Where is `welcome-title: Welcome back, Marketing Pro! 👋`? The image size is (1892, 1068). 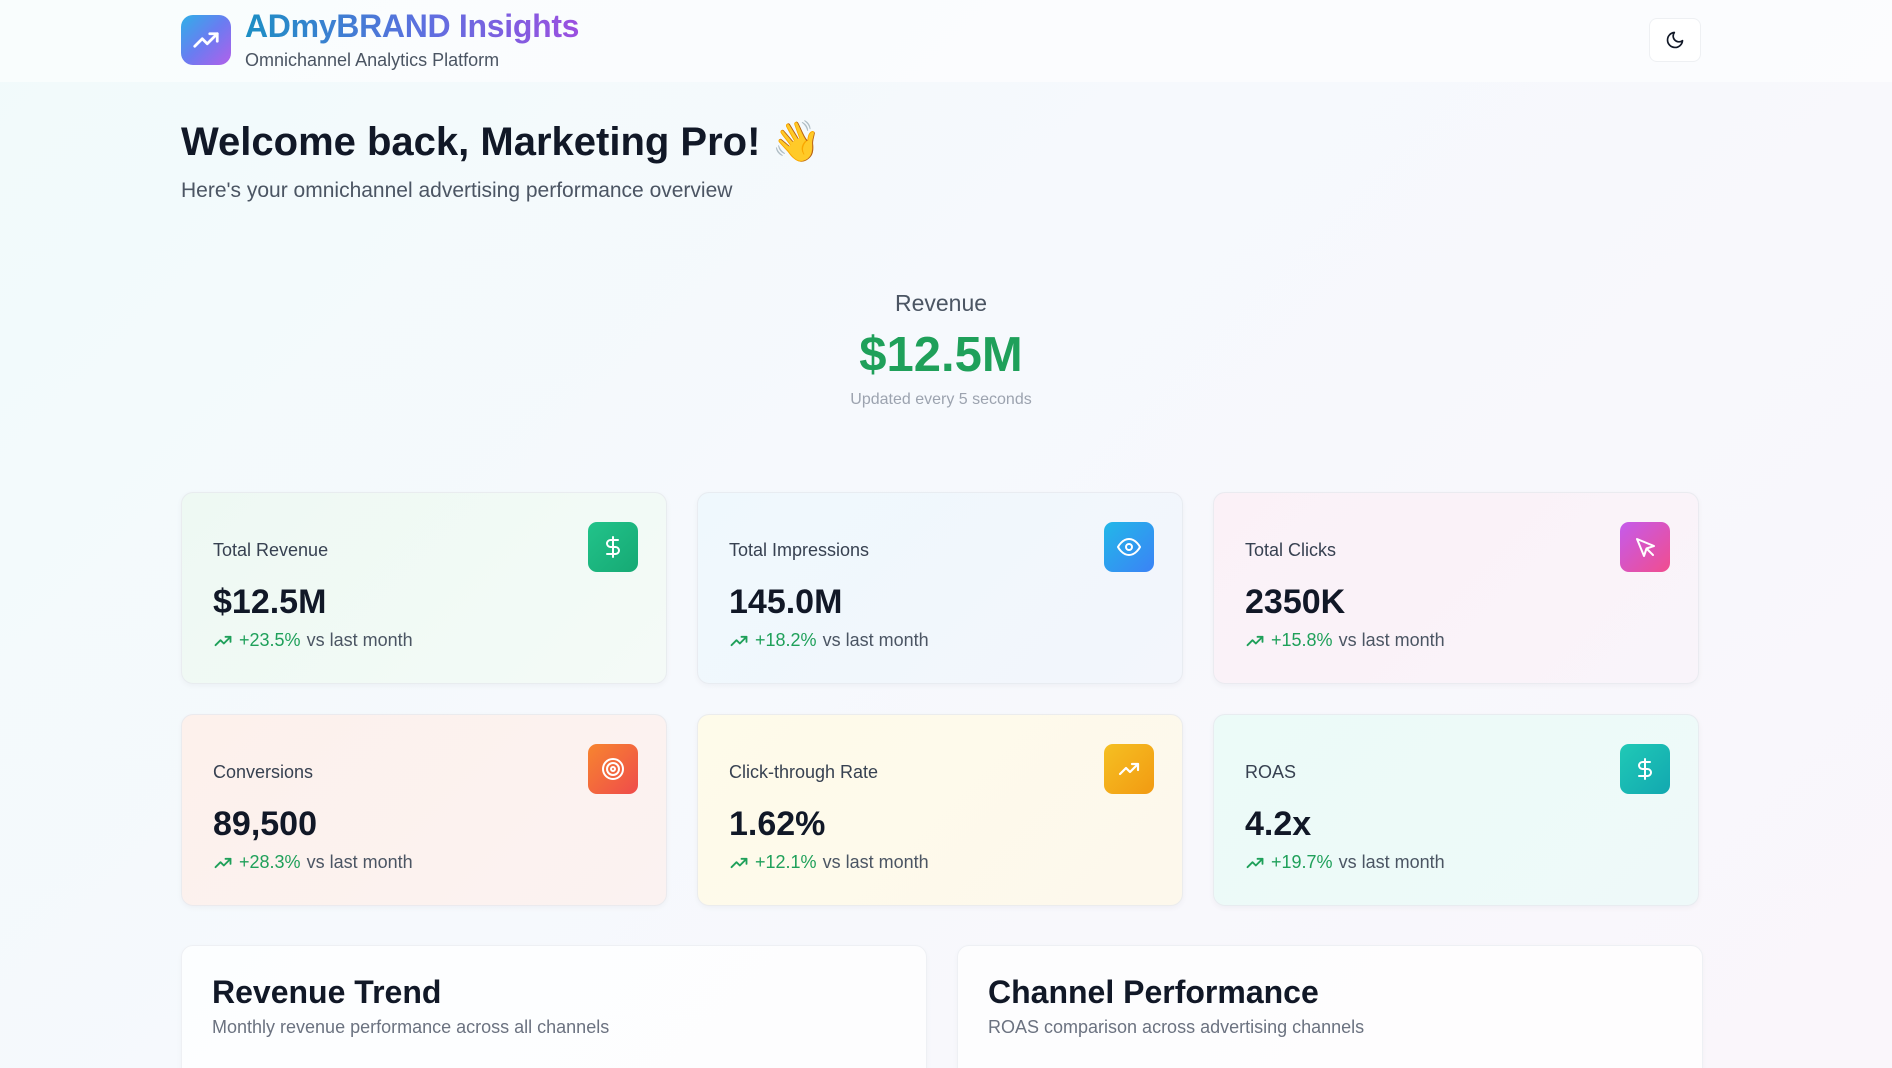 welcome-title: Welcome back, Marketing Pro! 👋 is located at coordinates (501, 142).